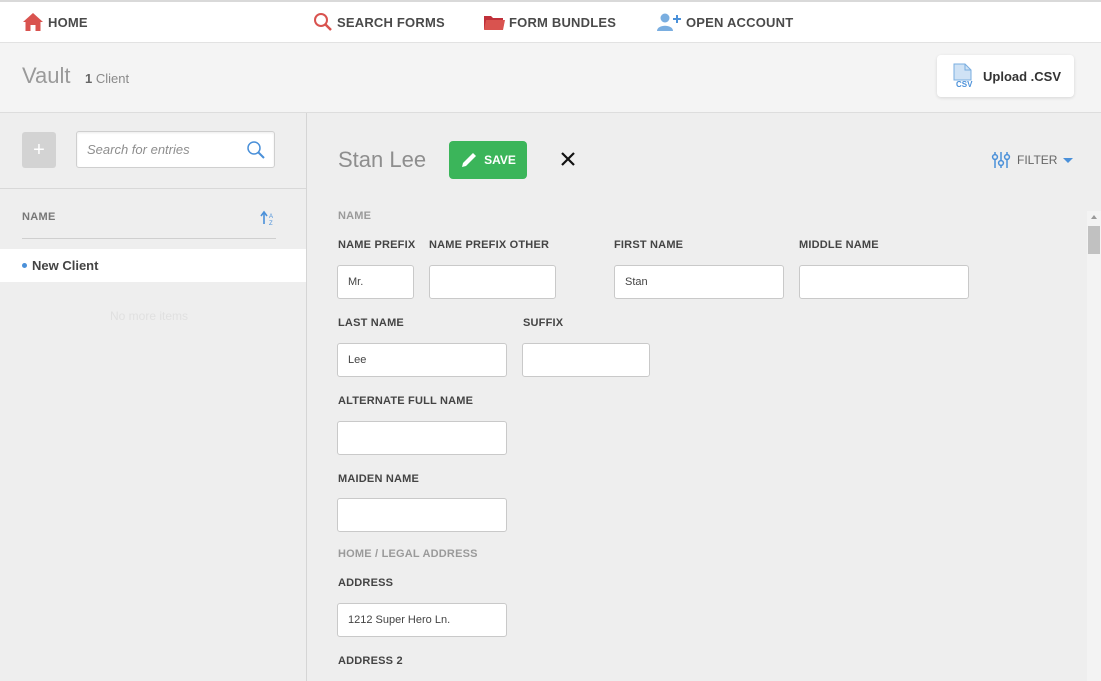  I want to click on add-client-button: +, so click(39, 150).